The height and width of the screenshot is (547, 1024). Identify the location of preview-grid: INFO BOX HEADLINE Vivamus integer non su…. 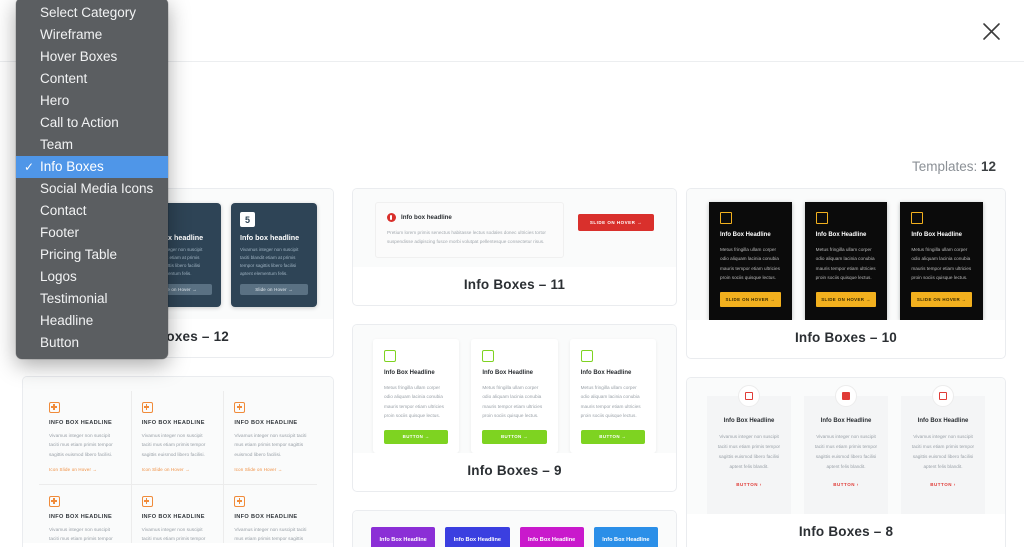
(178, 467).